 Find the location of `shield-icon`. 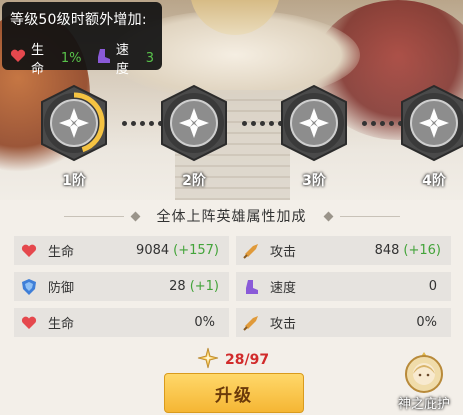

shield-icon is located at coordinates (29, 287).